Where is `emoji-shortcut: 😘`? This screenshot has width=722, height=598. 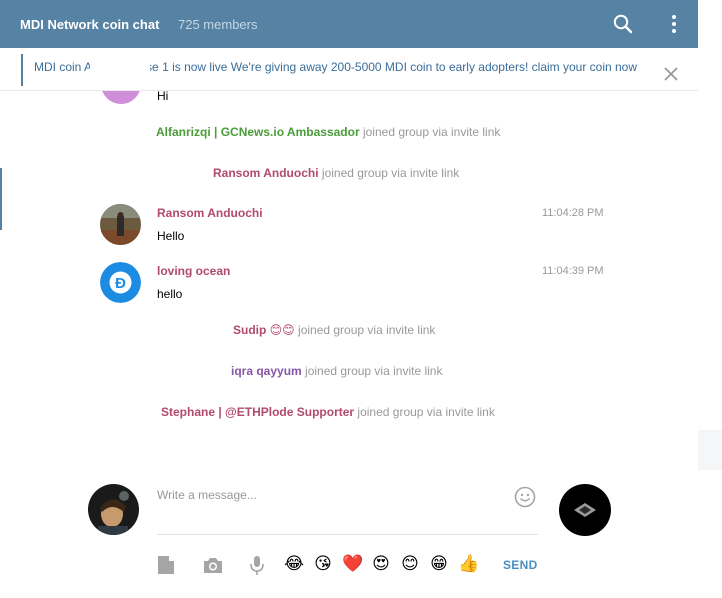
emoji-shortcut: 😘 is located at coordinates (323, 564).